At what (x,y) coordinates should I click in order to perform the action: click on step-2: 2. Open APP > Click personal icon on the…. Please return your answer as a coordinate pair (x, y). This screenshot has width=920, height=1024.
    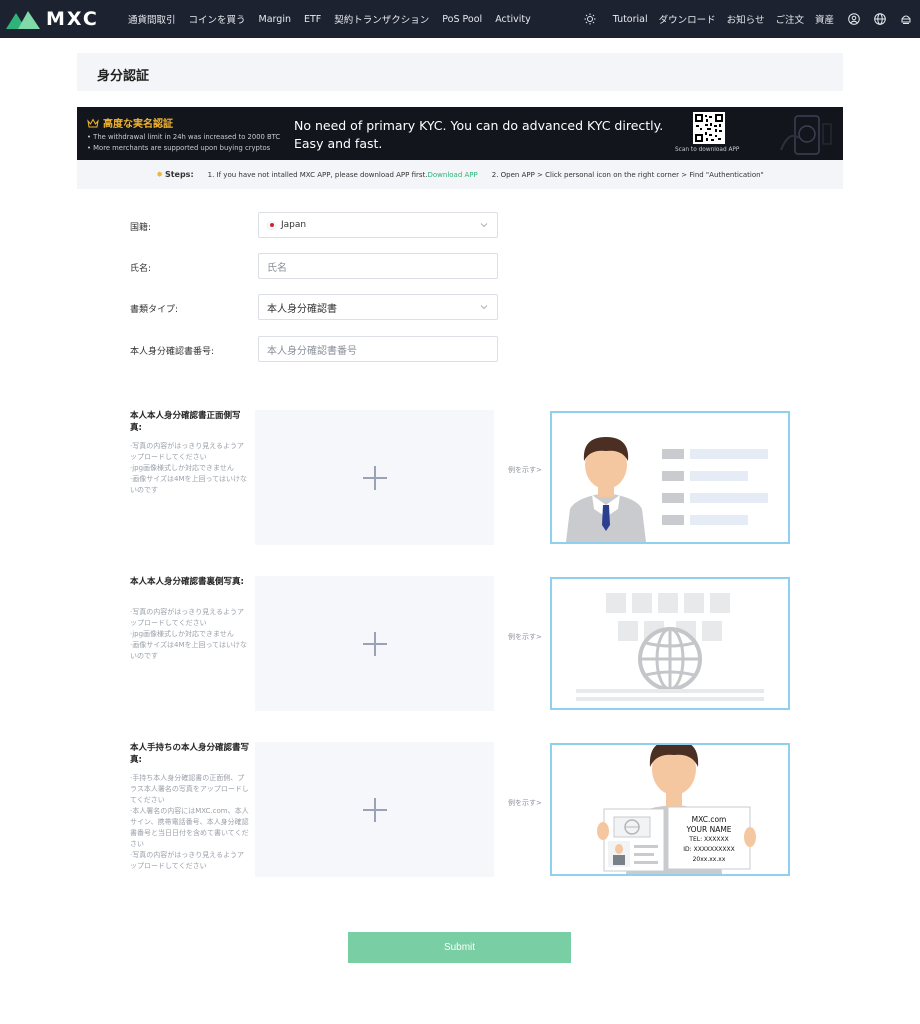
    Looking at the image, I should click on (627, 174).